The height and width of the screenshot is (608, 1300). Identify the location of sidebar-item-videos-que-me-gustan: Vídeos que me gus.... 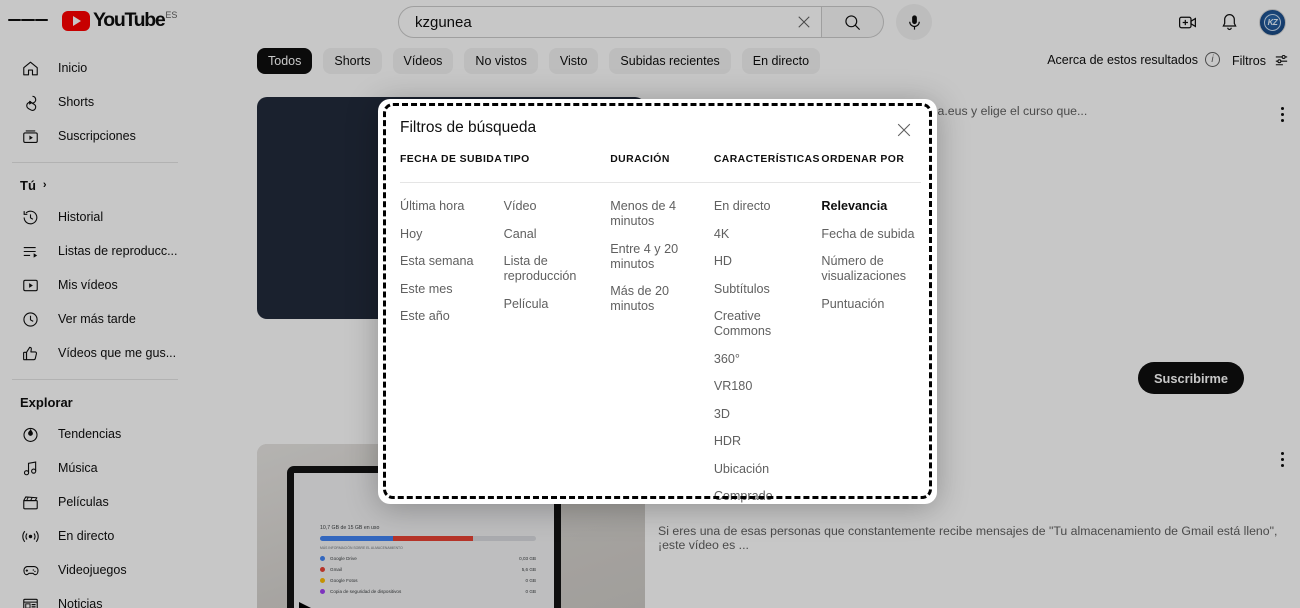
(95, 353).